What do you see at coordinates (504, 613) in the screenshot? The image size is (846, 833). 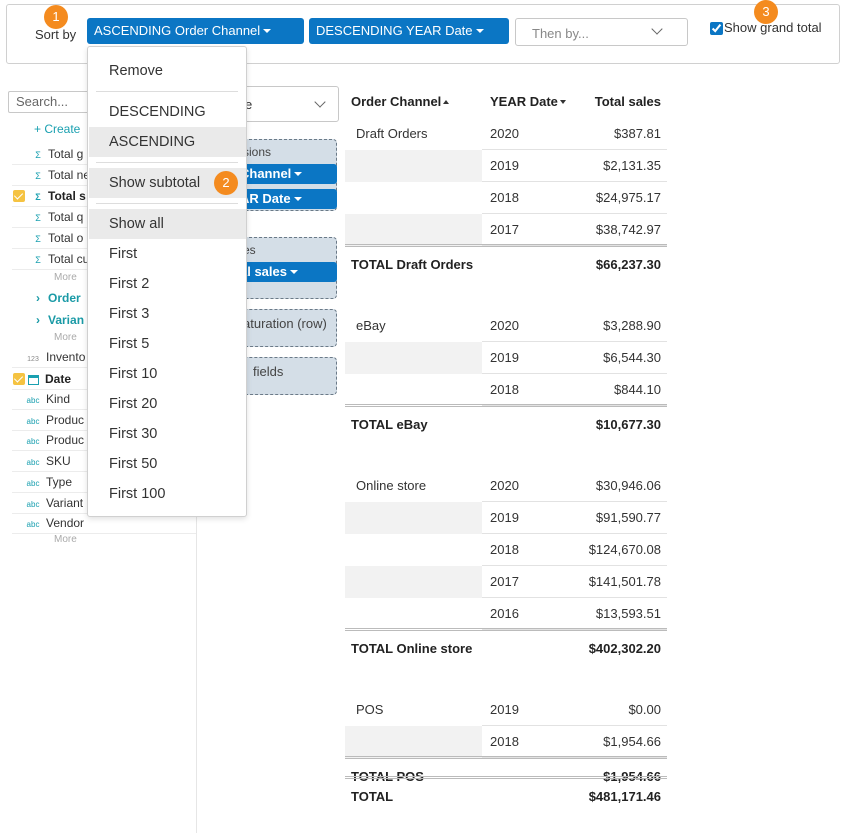 I see `year-cell: 2016` at bounding box center [504, 613].